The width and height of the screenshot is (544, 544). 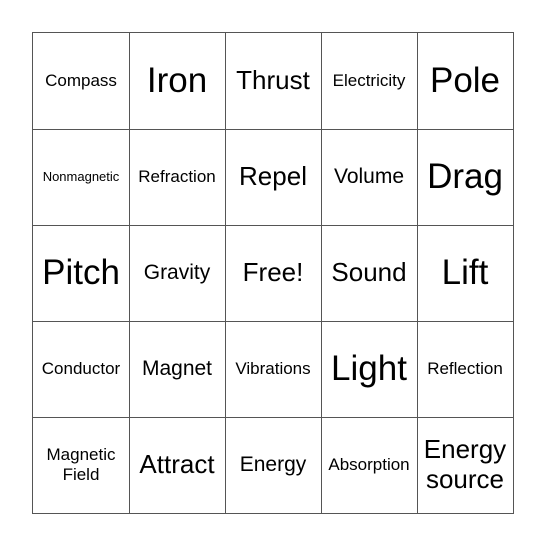 I want to click on bingo-cell: Magnet, so click(x=177, y=369).